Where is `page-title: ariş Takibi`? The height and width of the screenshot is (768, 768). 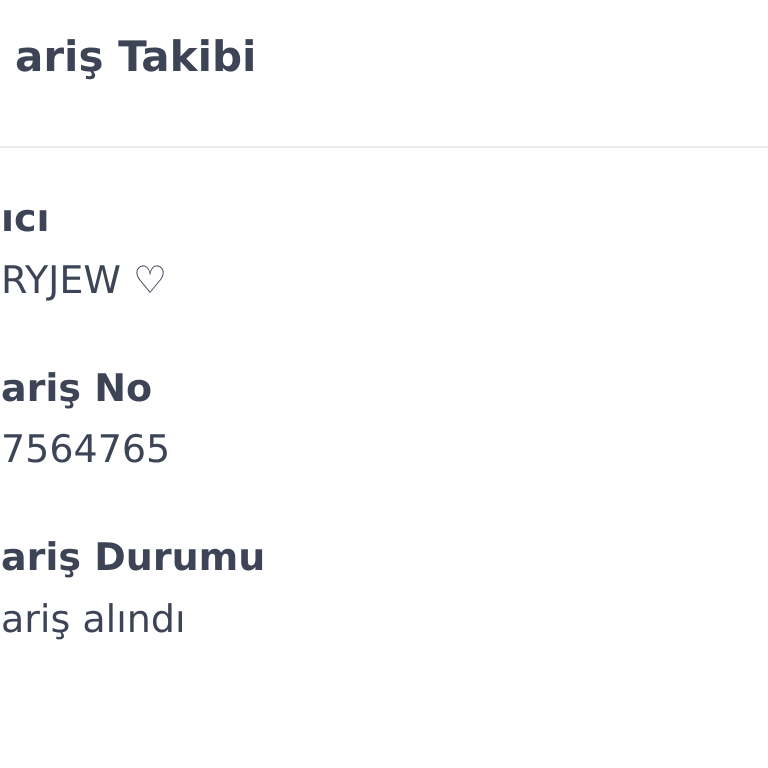 page-title: ariş Takibi is located at coordinates (135, 57).